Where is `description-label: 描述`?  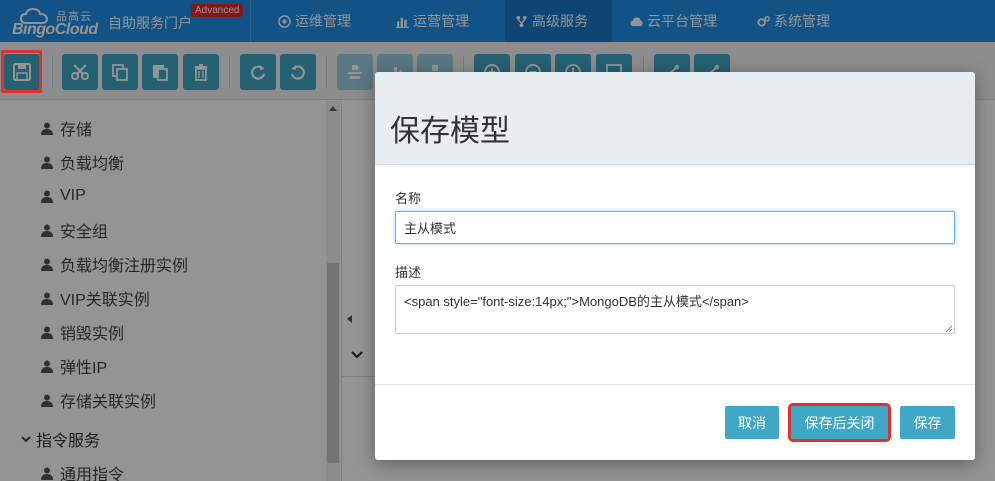
description-label: 描述 is located at coordinates (408, 272).